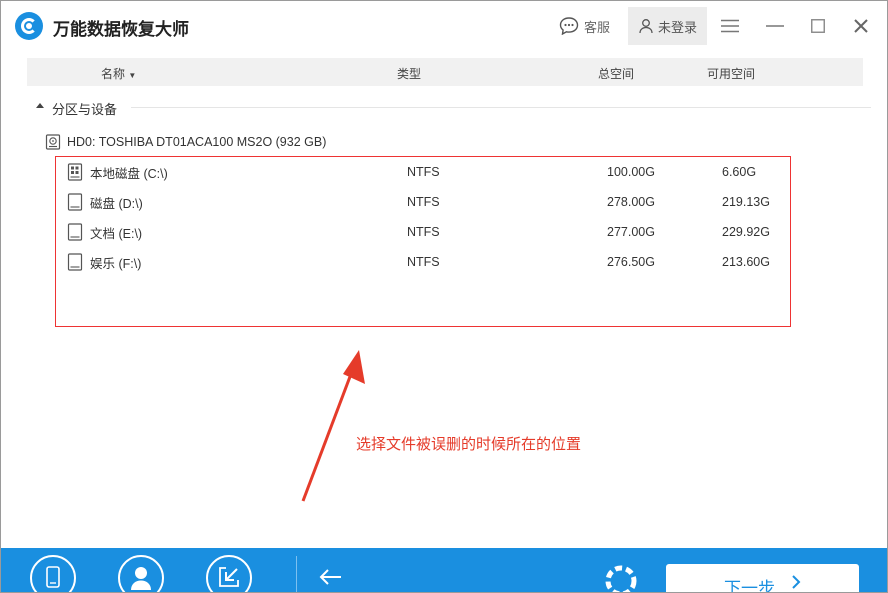 This screenshot has width=888, height=593. I want to click on partition-name: 磁盘 (D:\), so click(116, 203).